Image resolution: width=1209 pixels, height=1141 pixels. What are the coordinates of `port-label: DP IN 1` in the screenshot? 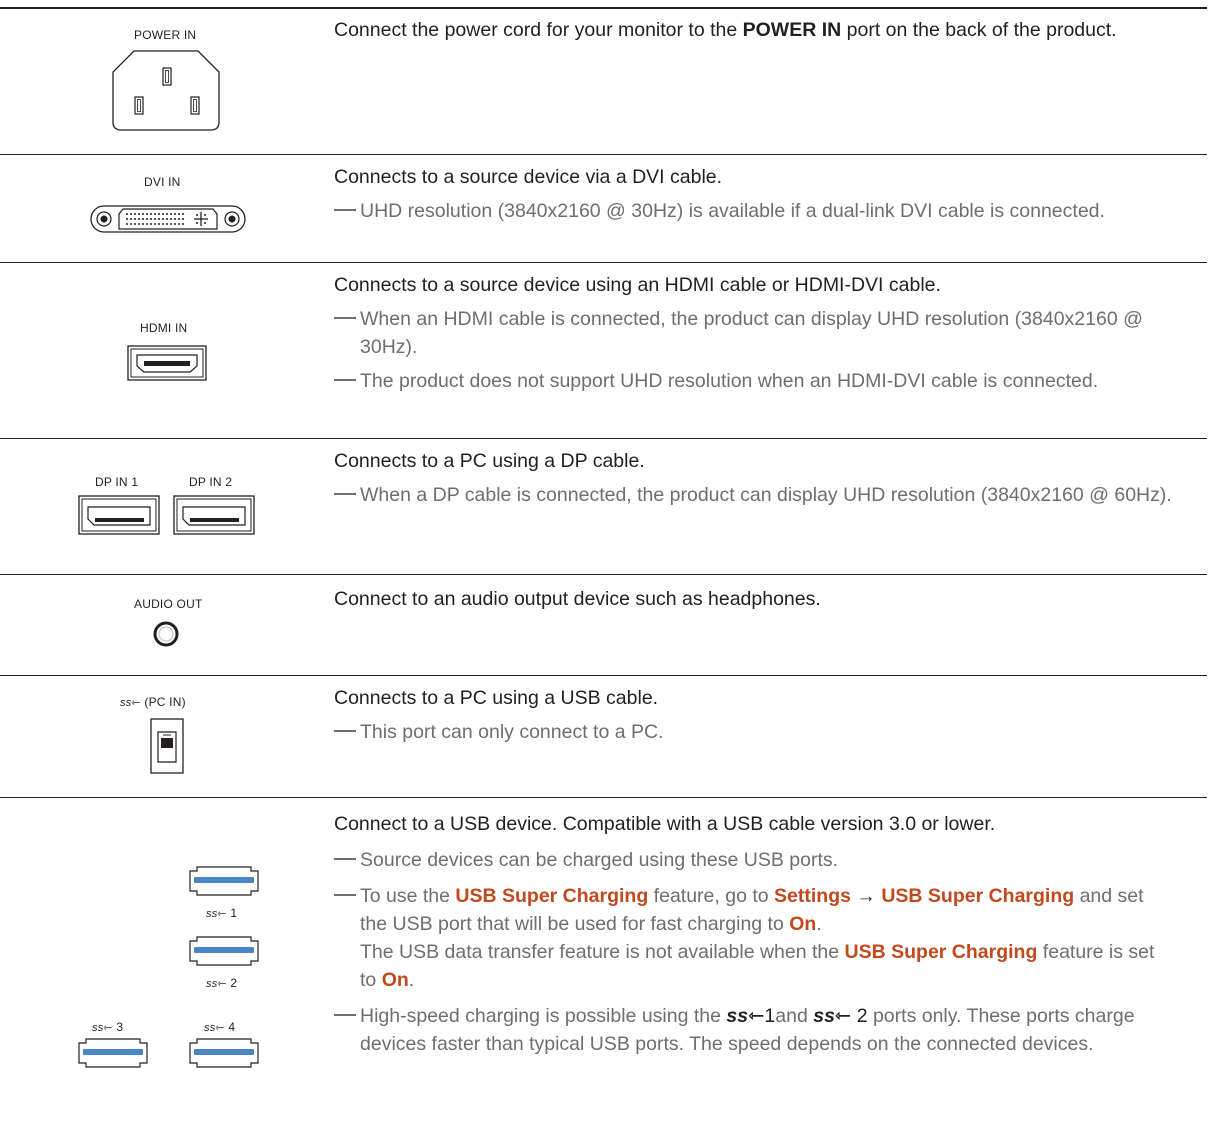 It's located at (117, 482).